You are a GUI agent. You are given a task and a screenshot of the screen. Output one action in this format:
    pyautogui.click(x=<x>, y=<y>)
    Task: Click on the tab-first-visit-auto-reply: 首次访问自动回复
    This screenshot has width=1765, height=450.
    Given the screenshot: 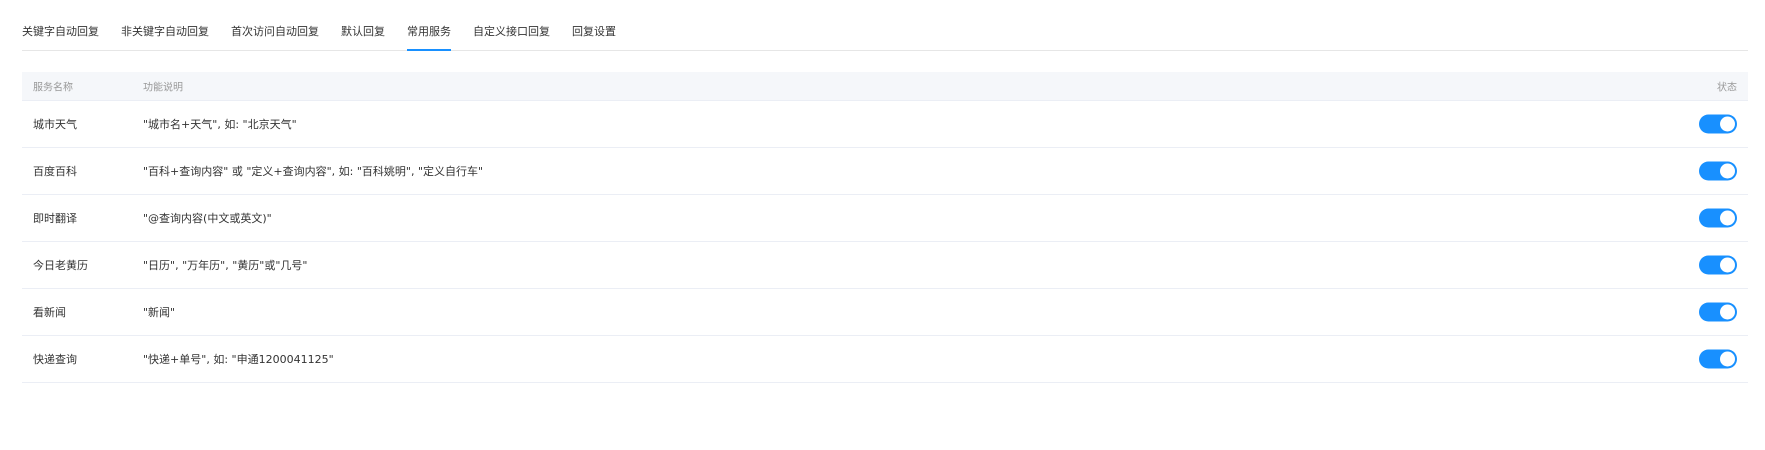 What is the action you would take?
    pyautogui.click(x=275, y=25)
    